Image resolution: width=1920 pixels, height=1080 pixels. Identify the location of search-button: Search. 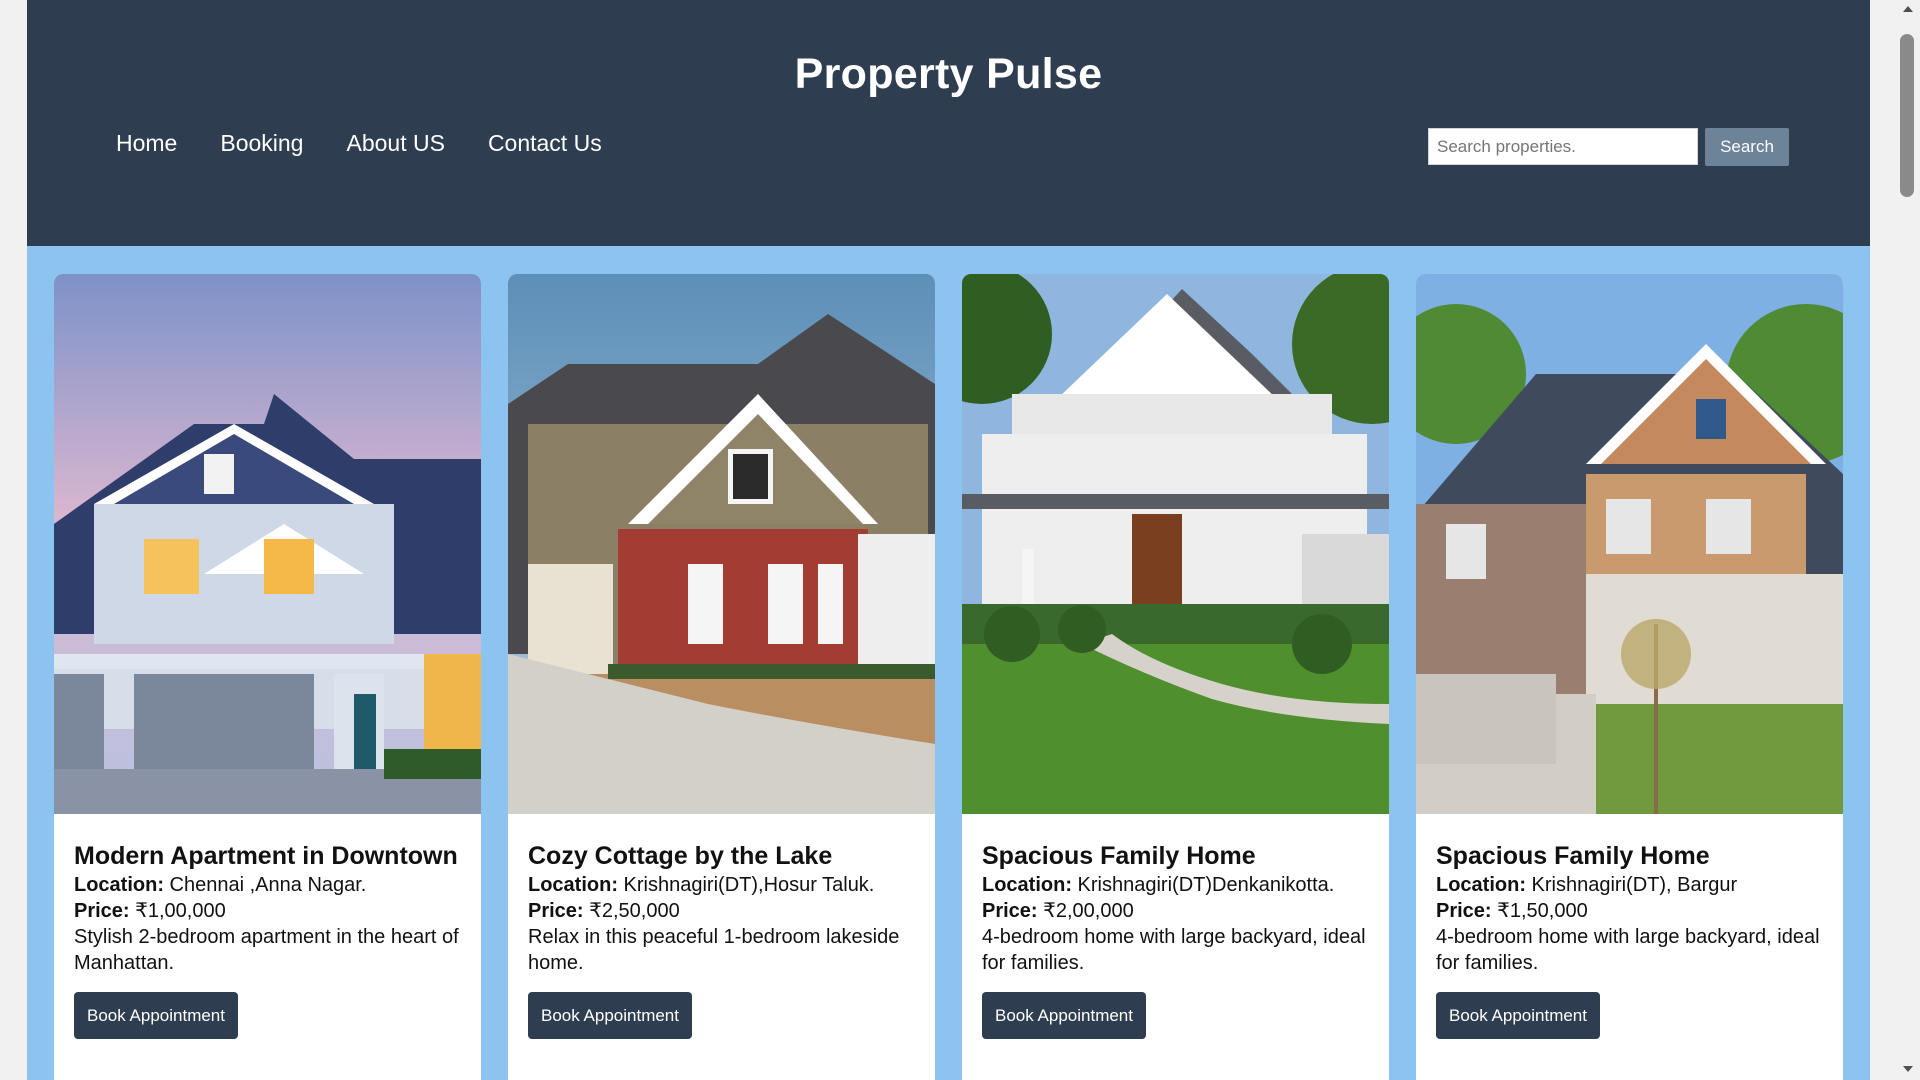
(1747, 147).